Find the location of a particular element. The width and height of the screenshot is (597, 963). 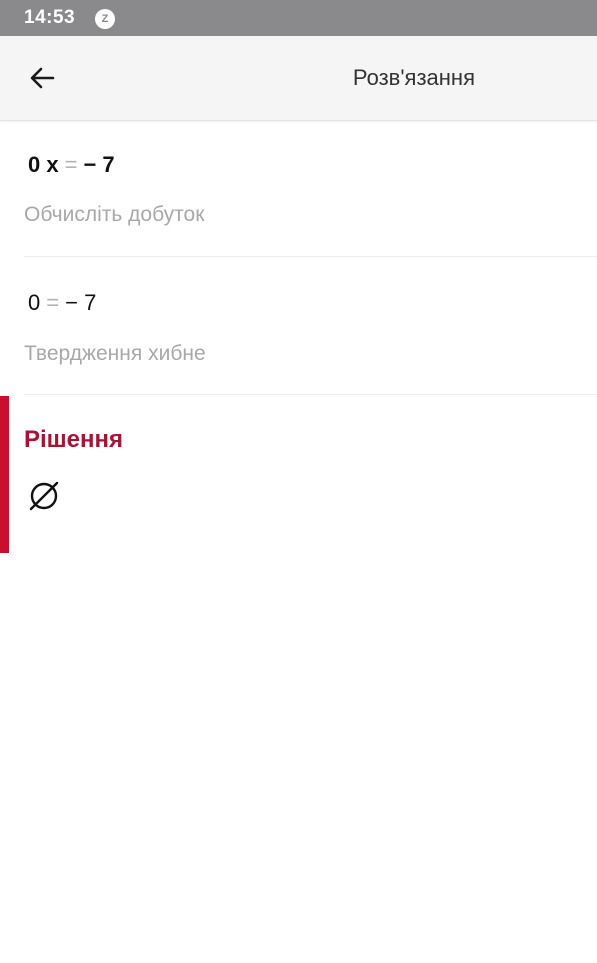

arrow-left-icon is located at coordinates (42, 78).